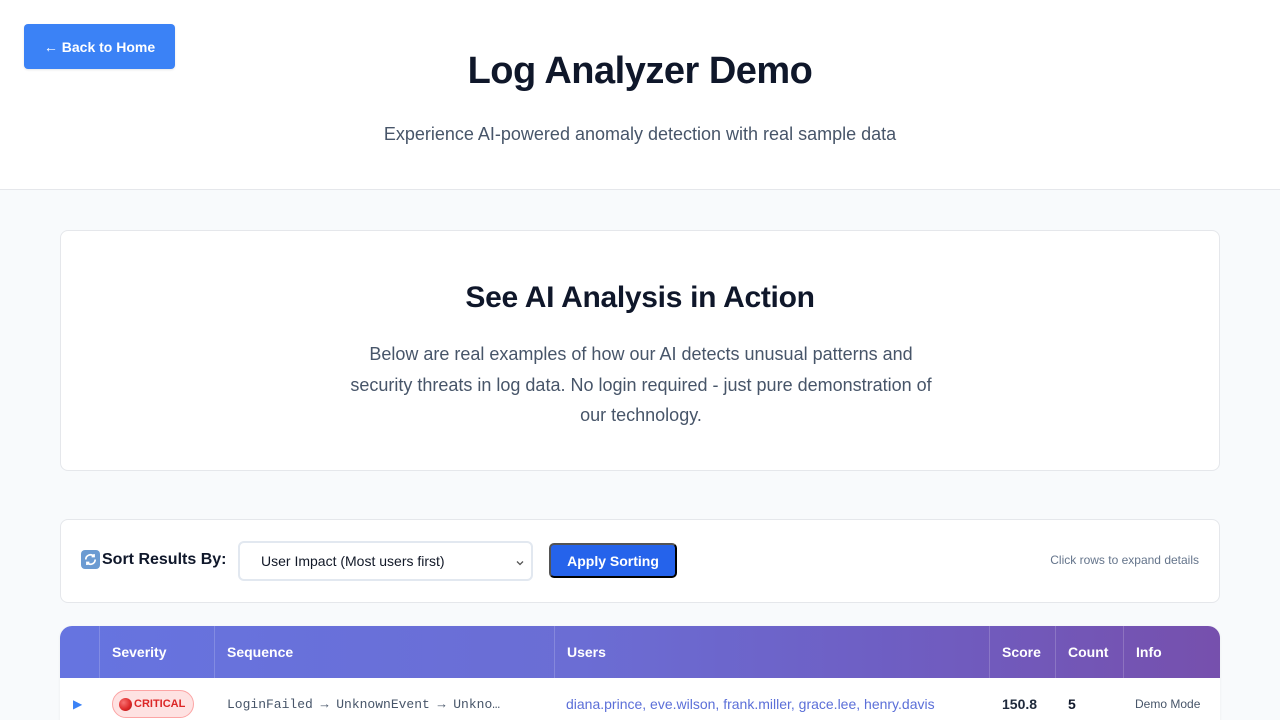 This screenshot has height=720, width=1280. Describe the element at coordinates (160, 704) in the screenshot. I see `severity-label: CRITICAL` at that location.